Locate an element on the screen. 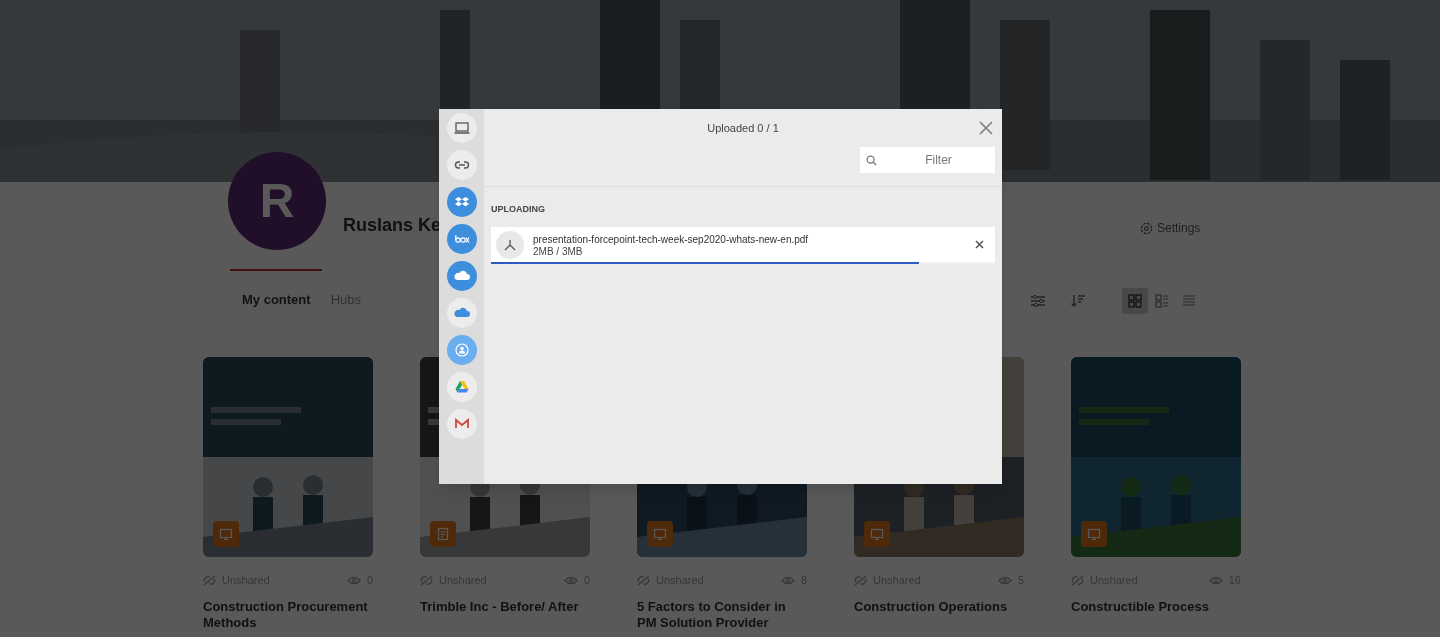 The image size is (1440, 637). grid-view-button is located at coordinates (1135, 301).